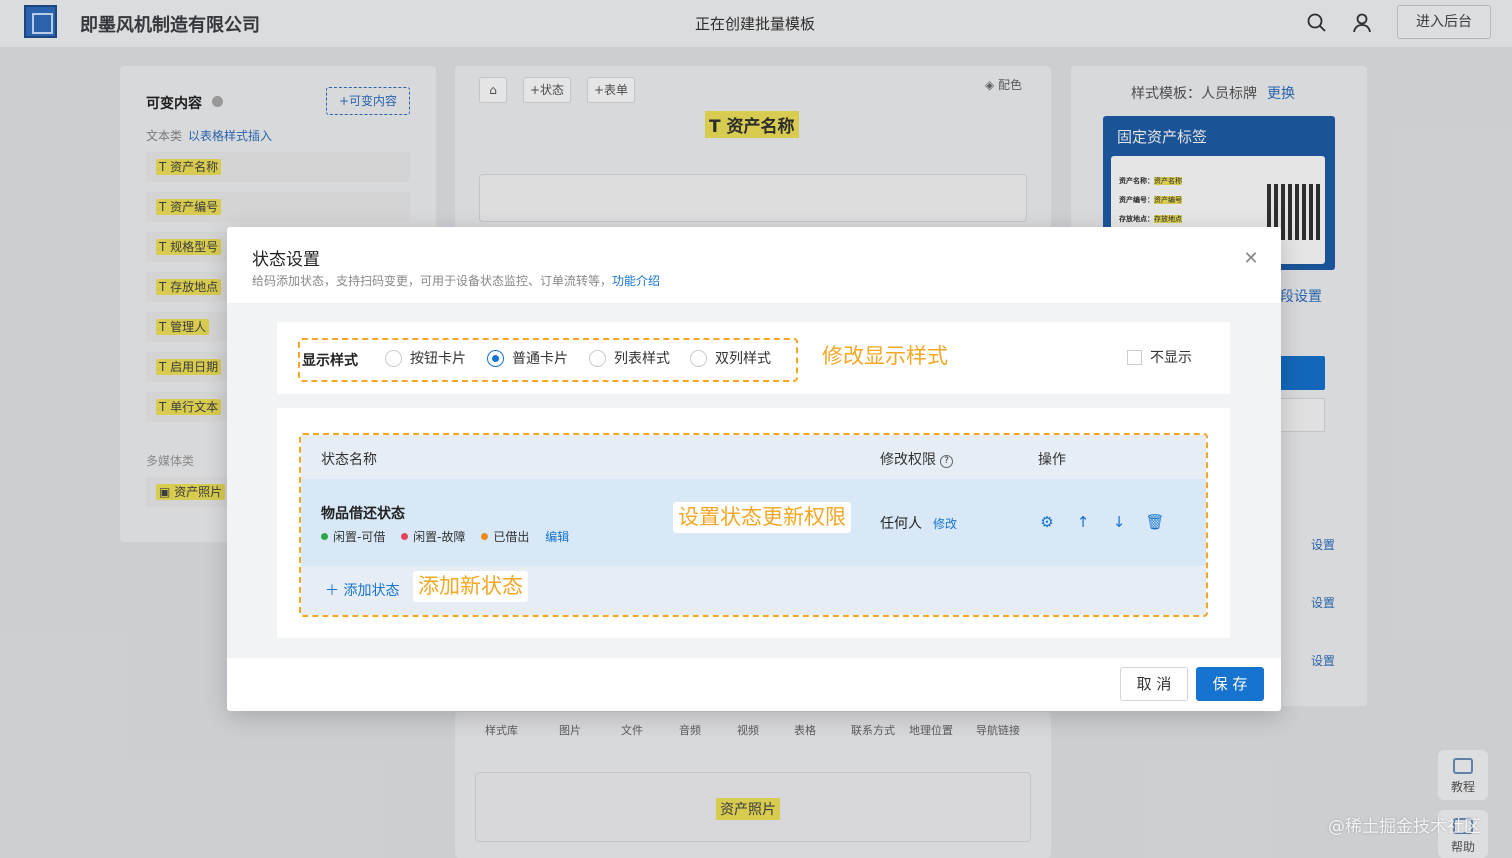  I want to click on radio-circle-checked, so click(495, 358).